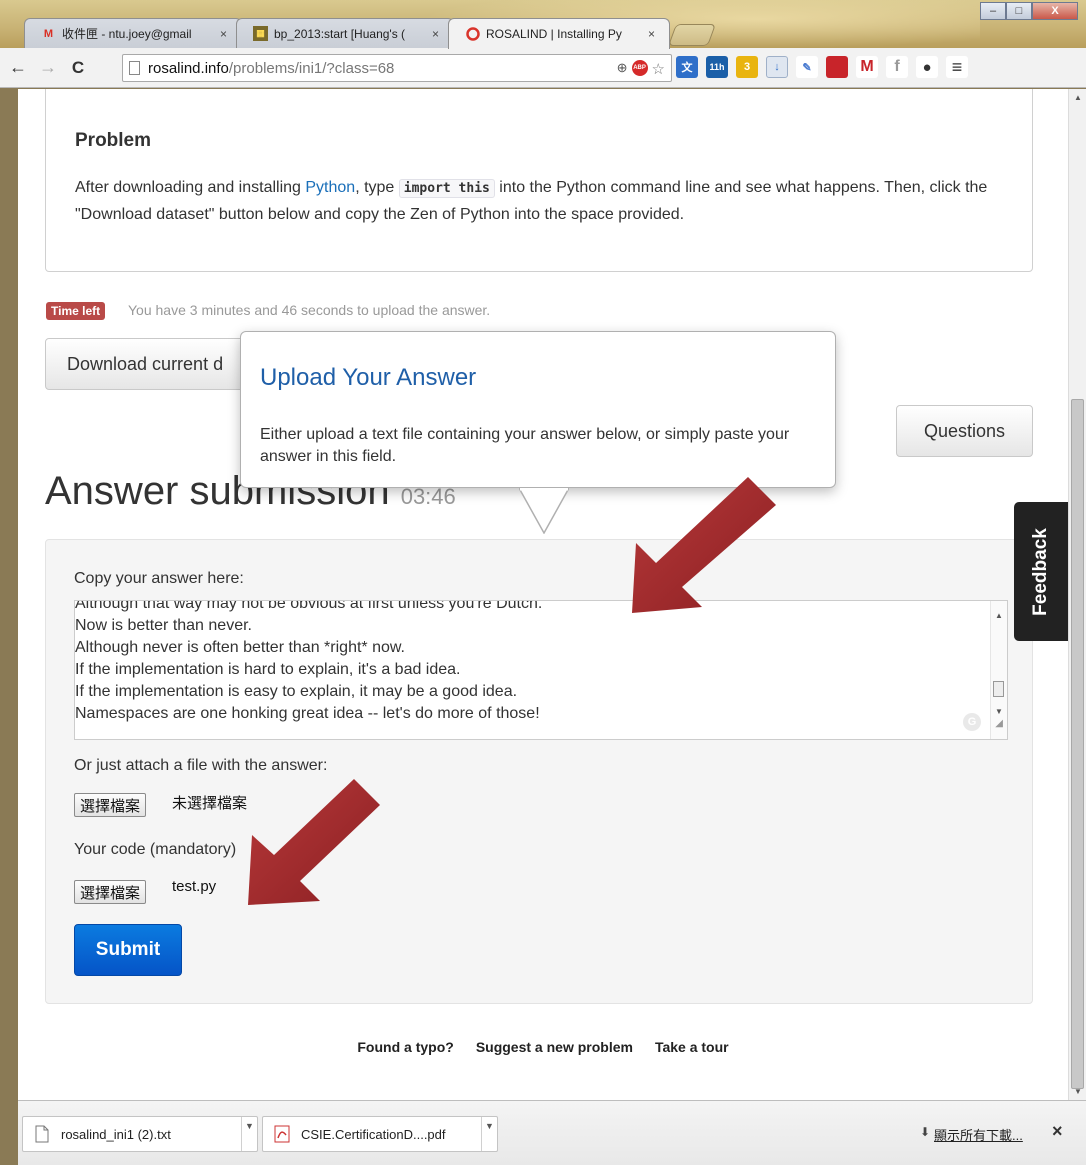 This screenshot has height=1165, width=1086. Describe the element at coordinates (867, 67) in the screenshot. I see `gmail-ext-icon: M` at that location.